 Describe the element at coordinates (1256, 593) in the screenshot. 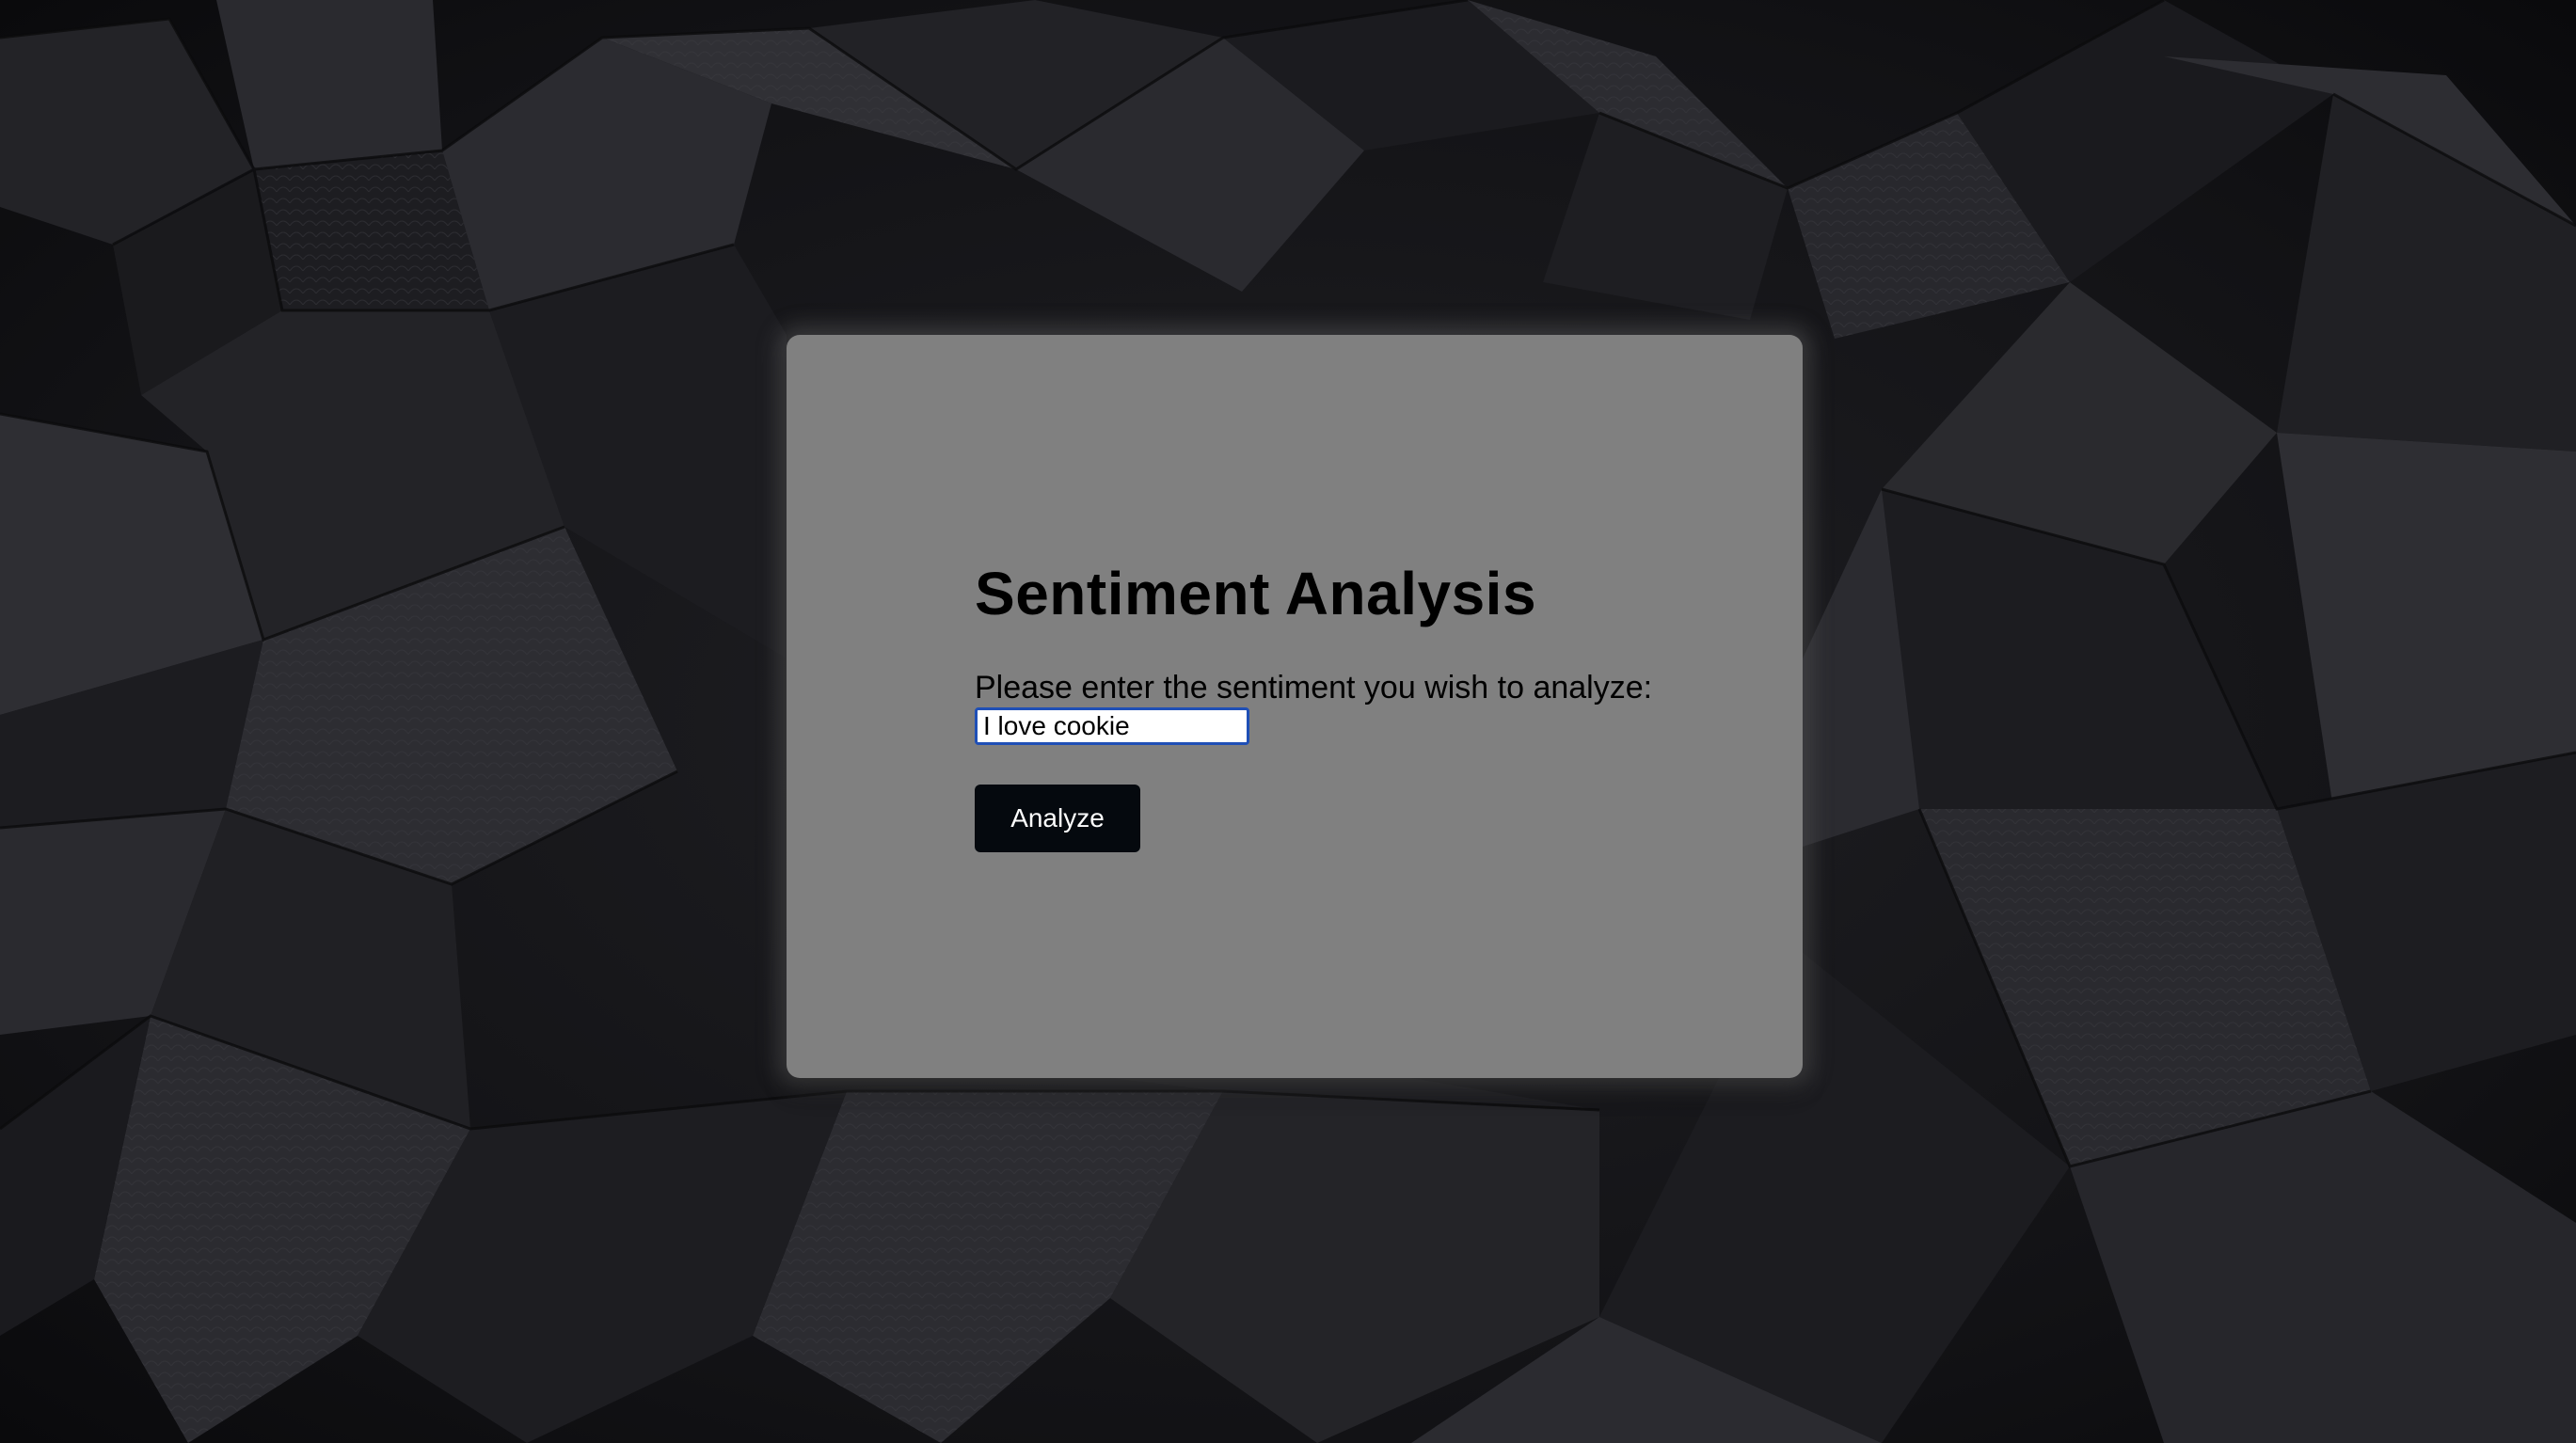

I see `page-title: Sentiment Analysis` at that location.